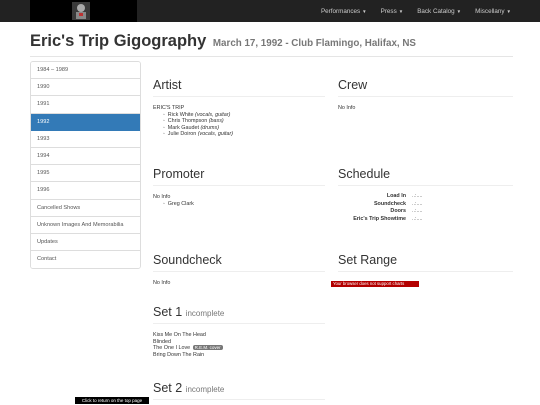  Describe the element at coordinates (425, 176) in the screenshot. I see `schedule-heading: Schedule` at that location.